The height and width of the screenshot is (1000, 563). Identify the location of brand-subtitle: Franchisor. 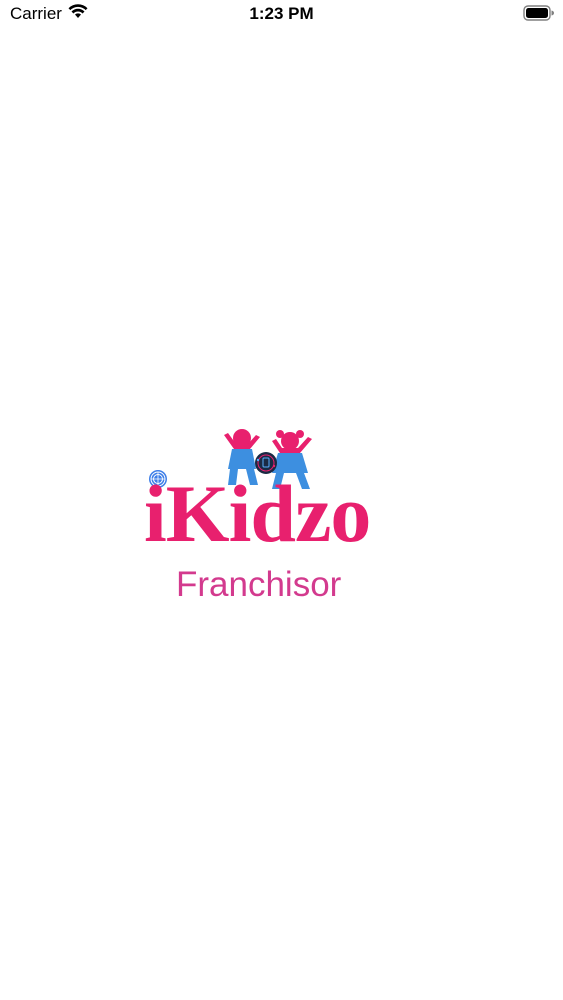
(259, 584).